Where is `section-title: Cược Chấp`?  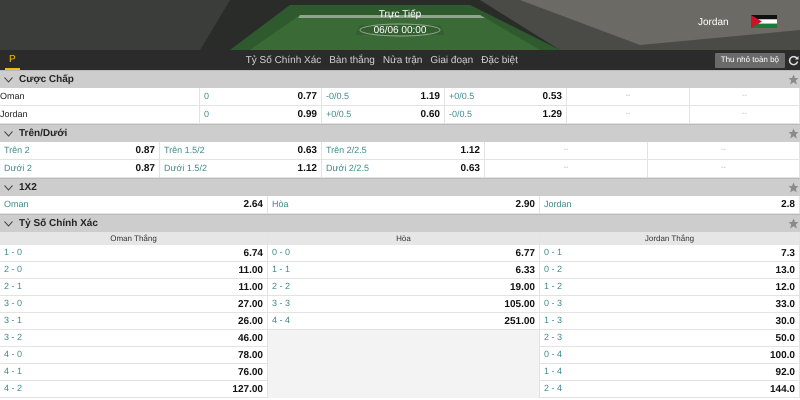 section-title: Cược Chấp is located at coordinates (46, 80).